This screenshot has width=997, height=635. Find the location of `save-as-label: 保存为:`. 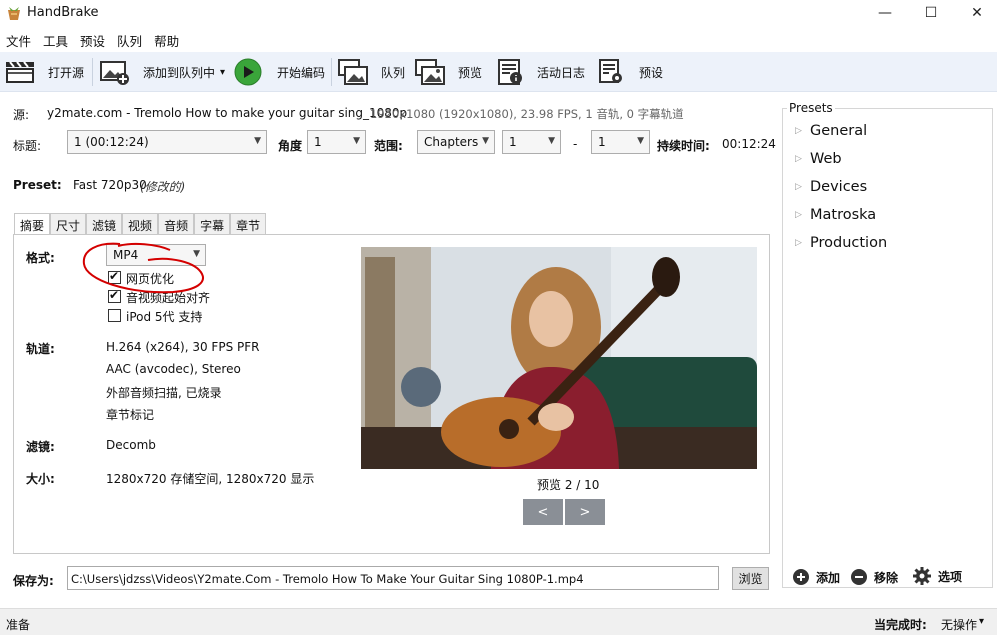

save-as-label: 保存为: is located at coordinates (33, 581).